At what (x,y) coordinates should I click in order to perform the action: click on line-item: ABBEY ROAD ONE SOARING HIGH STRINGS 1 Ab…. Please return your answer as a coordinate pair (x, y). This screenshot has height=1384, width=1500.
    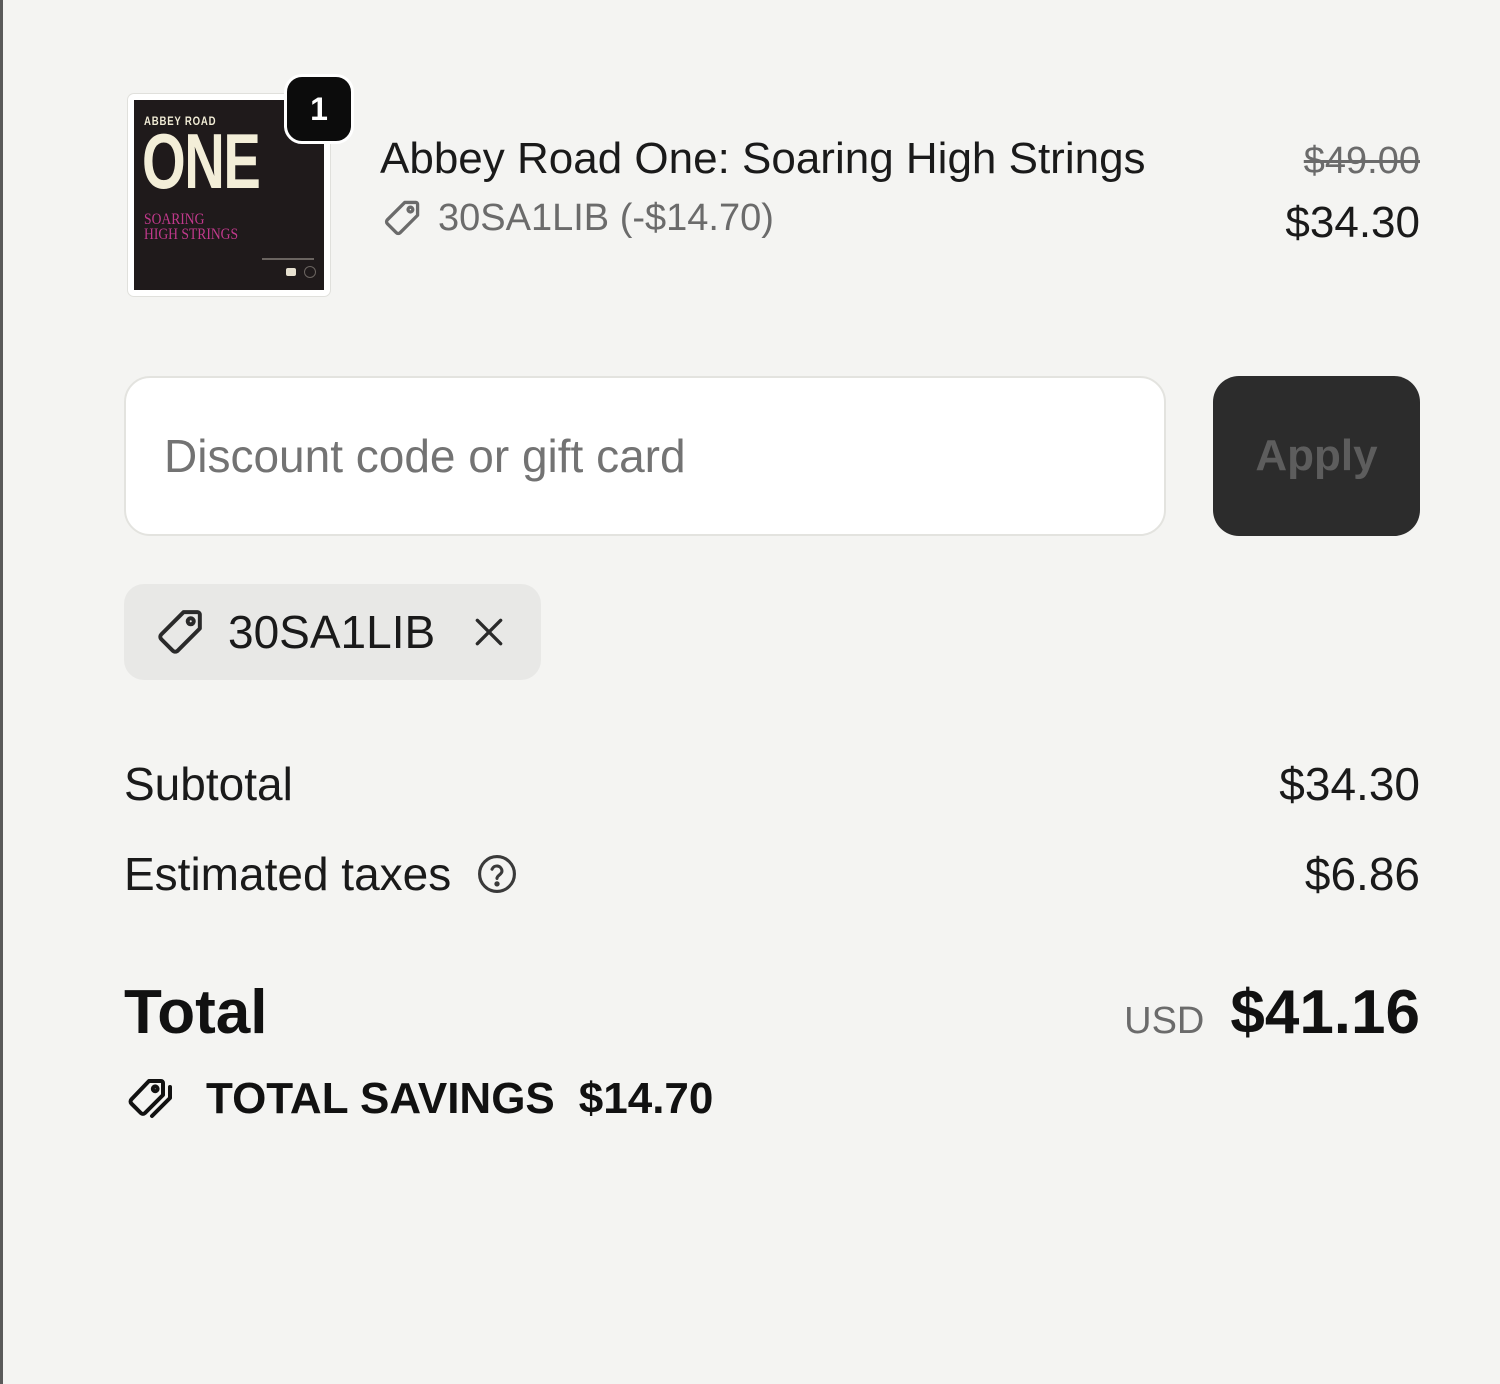
    Looking at the image, I should click on (772, 187).